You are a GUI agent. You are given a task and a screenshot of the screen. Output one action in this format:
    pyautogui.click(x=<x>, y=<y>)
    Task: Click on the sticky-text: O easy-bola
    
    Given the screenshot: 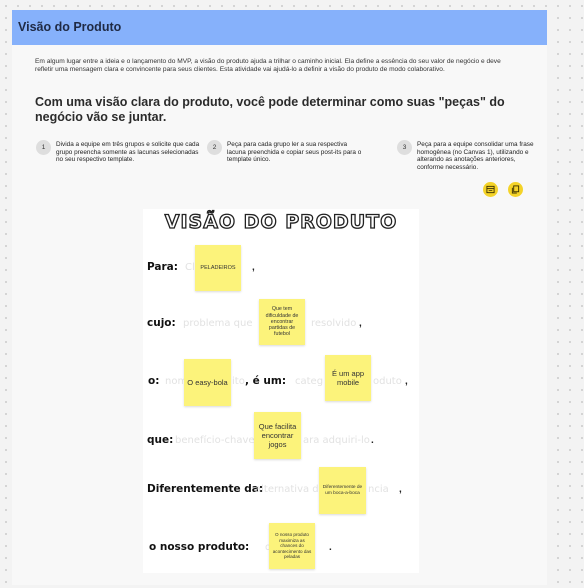 What is the action you would take?
    pyautogui.click(x=207, y=382)
    